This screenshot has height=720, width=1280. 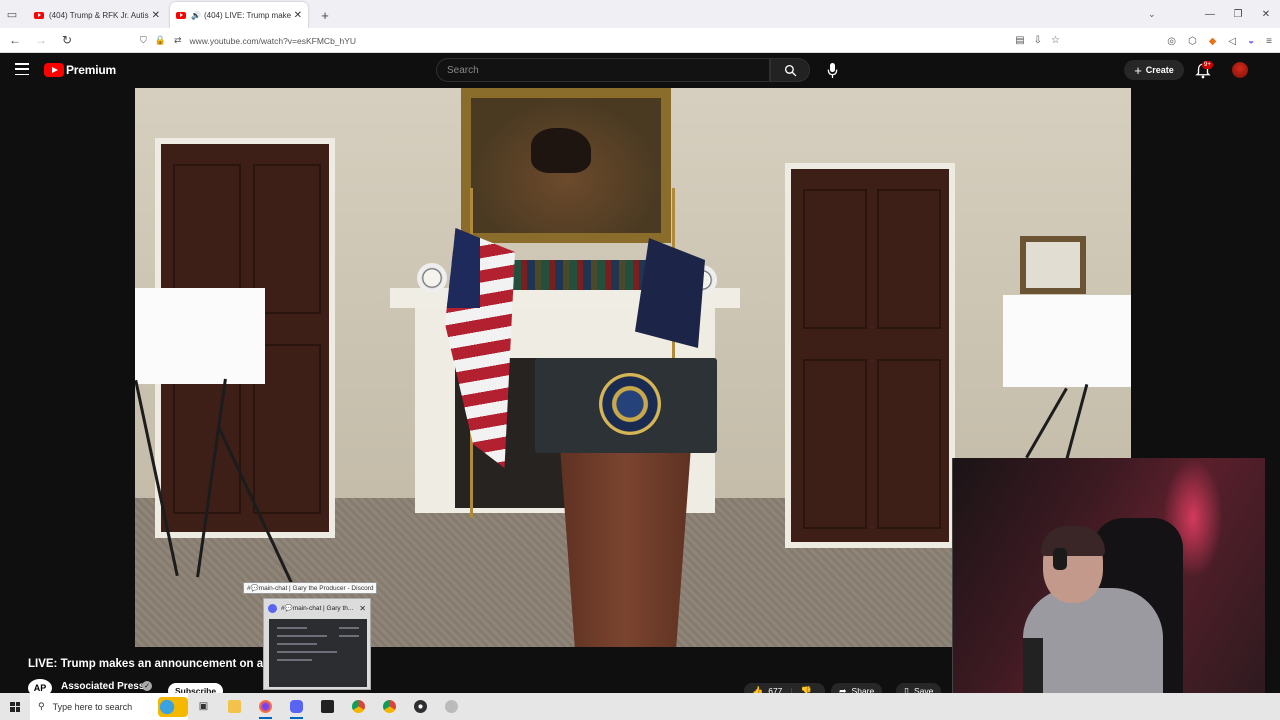 I want to click on file-explorer-icon, so click(x=234, y=706).